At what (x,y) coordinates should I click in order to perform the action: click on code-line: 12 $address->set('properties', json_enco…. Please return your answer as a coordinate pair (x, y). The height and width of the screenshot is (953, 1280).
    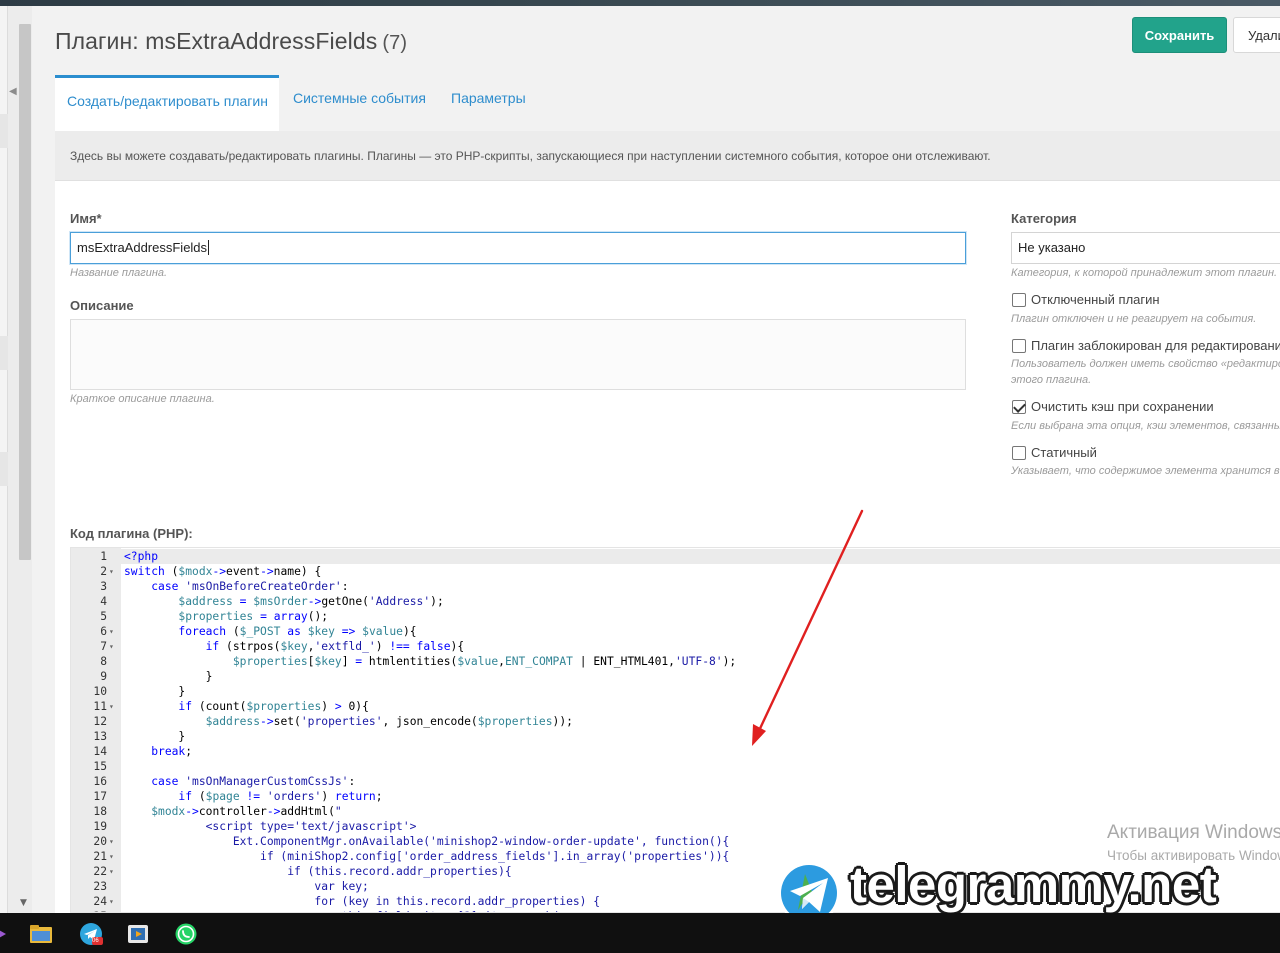
    Looking at the image, I should click on (675, 721).